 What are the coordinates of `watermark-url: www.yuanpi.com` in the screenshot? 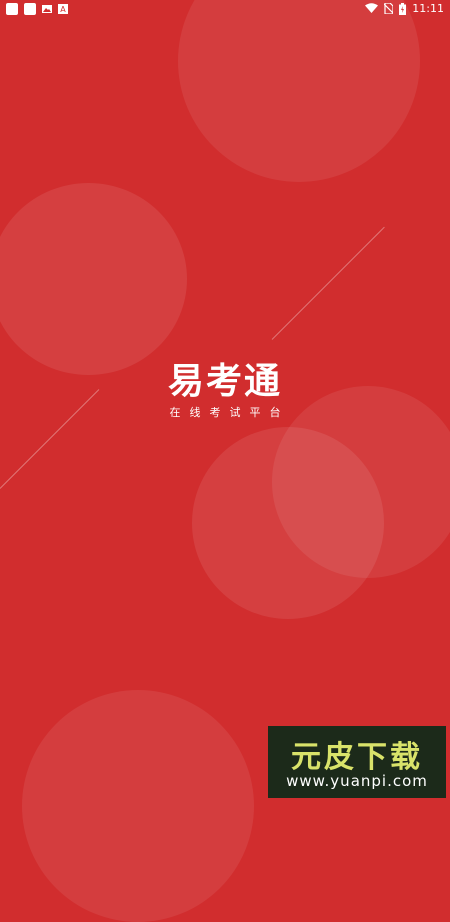 It's located at (357, 781).